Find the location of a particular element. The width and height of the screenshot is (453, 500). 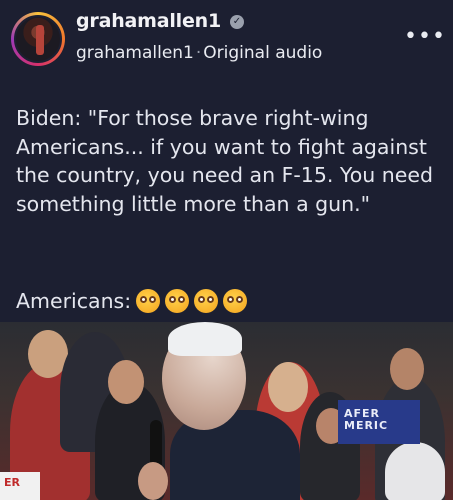

avatar-story-ring is located at coordinates (38, 39).